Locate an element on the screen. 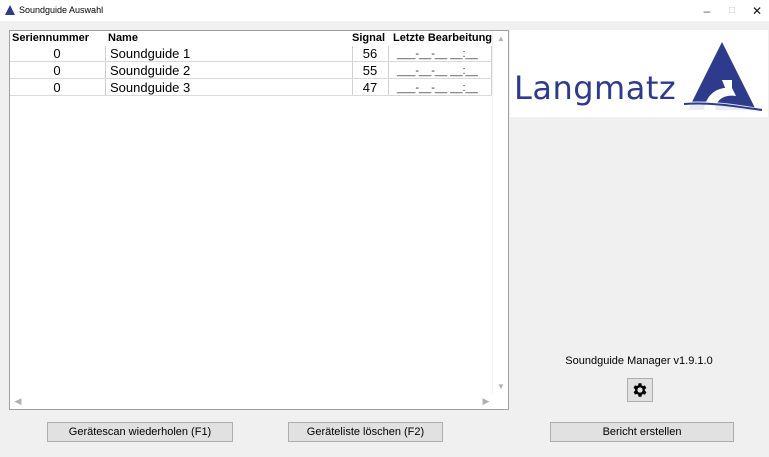 The height and width of the screenshot is (457, 769). cell-signal: 56 is located at coordinates (370, 53).